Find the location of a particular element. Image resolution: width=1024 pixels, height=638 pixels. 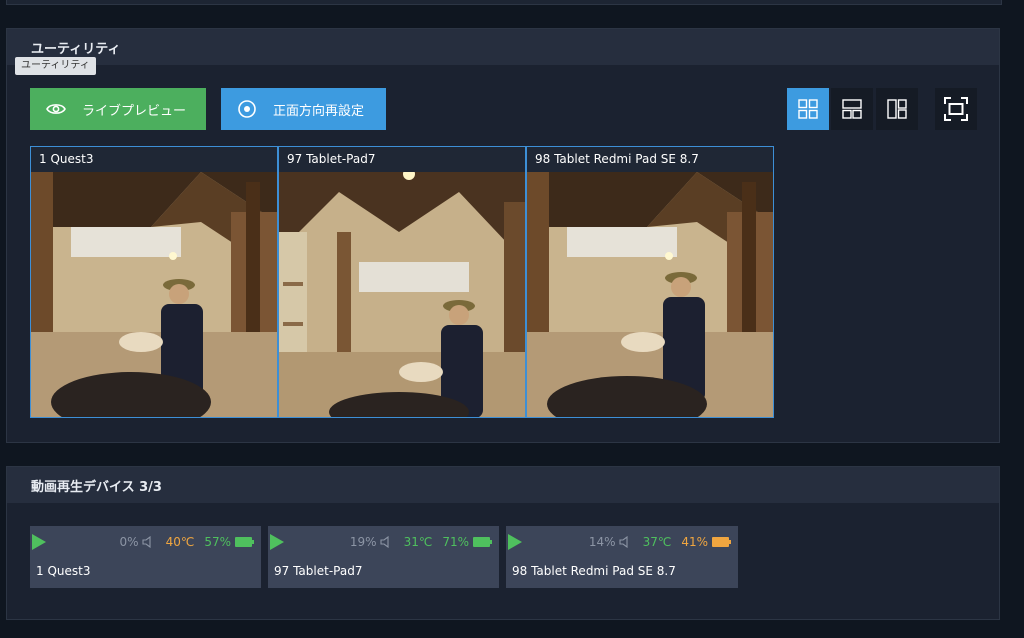

battery-value: 71% is located at coordinates (455, 542).